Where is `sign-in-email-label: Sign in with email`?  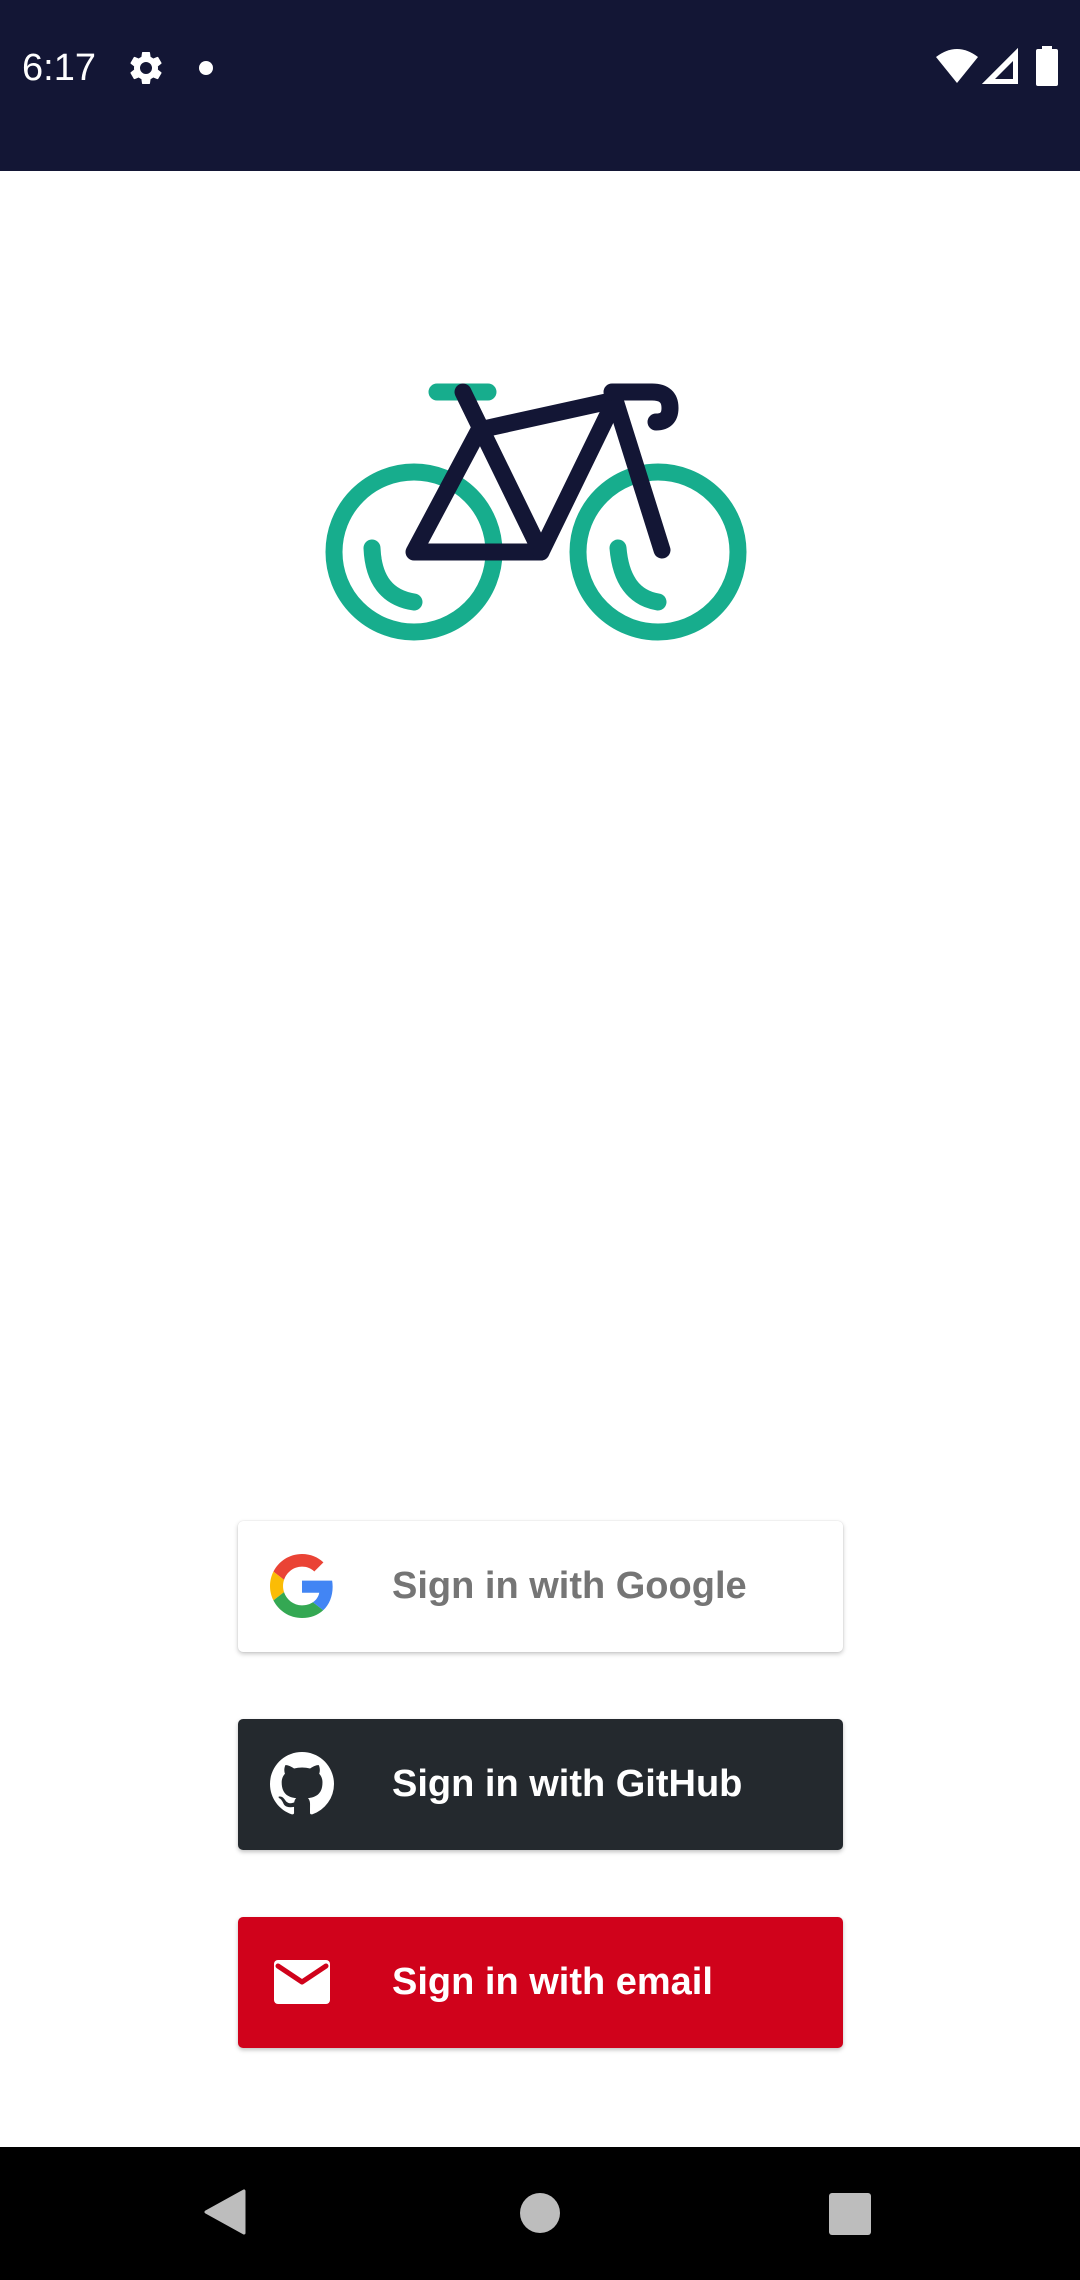 sign-in-email-label: Sign in with email is located at coordinates (552, 1982).